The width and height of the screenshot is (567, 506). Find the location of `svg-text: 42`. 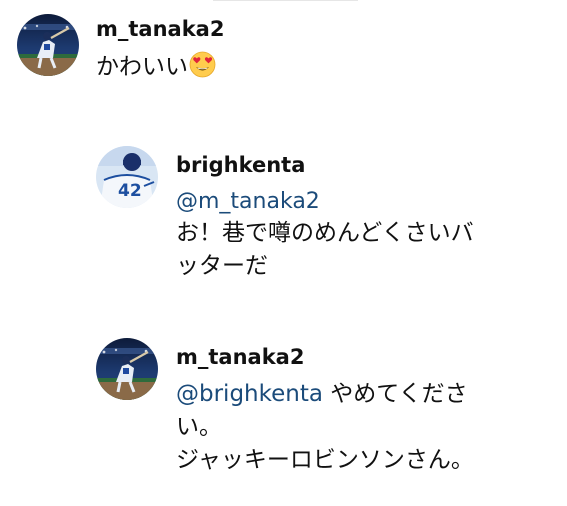

svg-text: 42 is located at coordinates (130, 191).